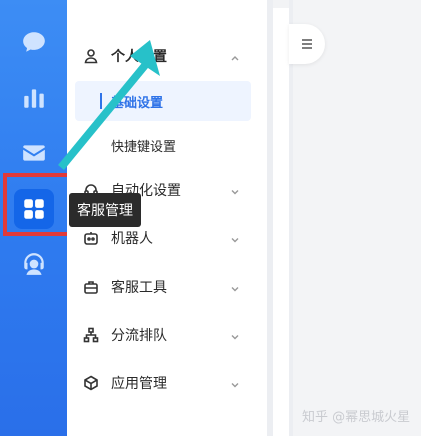  Describe the element at coordinates (307, 44) in the screenshot. I see `menu-icon` at that location.